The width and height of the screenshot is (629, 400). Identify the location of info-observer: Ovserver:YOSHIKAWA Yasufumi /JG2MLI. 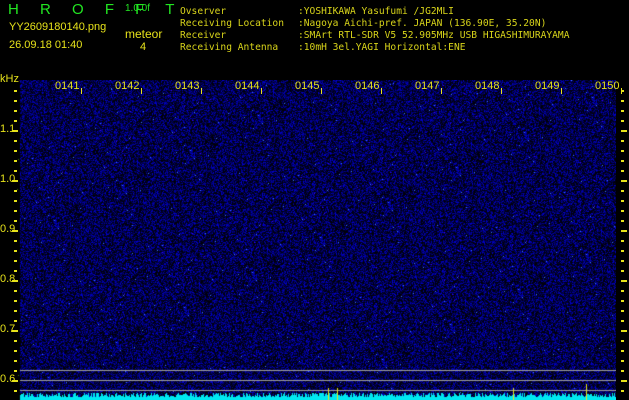
(317, 11).